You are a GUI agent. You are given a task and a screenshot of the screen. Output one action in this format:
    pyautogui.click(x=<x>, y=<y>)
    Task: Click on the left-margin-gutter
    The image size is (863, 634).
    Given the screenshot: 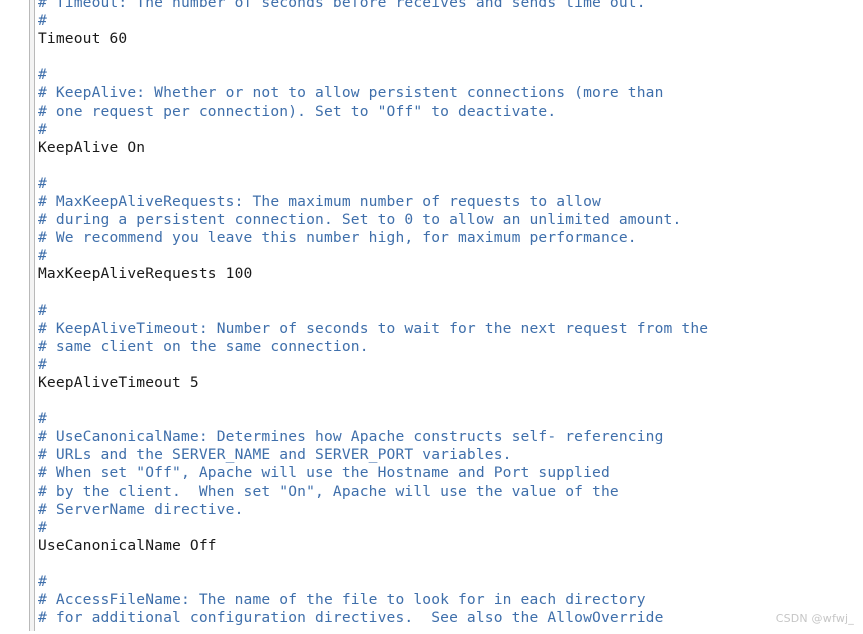 What is the action you would take?
    pyautogui.click(x=14, y=315)
    